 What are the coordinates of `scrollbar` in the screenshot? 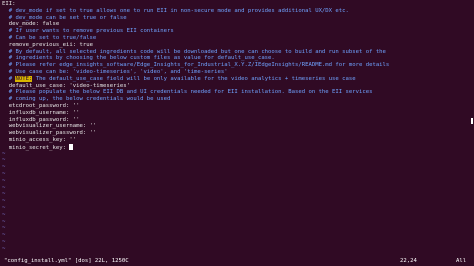 It's located at (470, 127).